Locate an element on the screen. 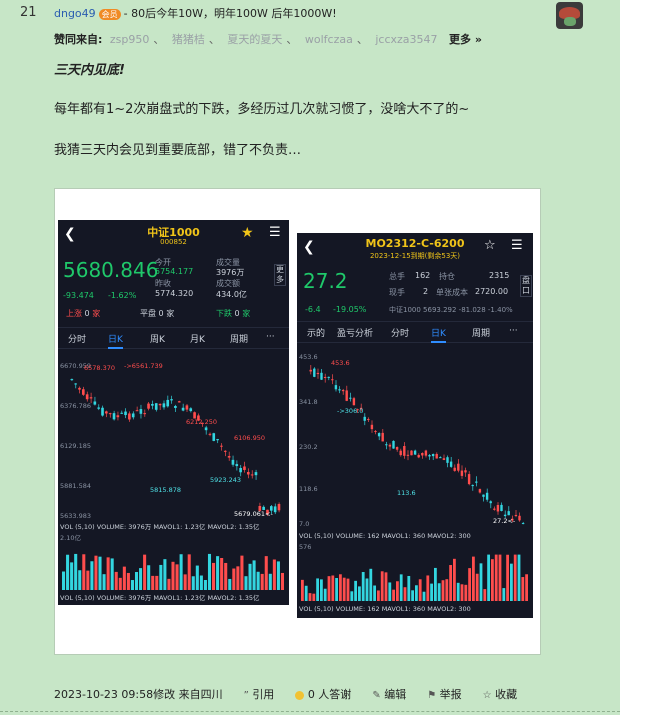 This screenshot has width=645, height=715. post-time: 2023-10-23 09:58修改 来自四川 is located at coordinates (138, 694).